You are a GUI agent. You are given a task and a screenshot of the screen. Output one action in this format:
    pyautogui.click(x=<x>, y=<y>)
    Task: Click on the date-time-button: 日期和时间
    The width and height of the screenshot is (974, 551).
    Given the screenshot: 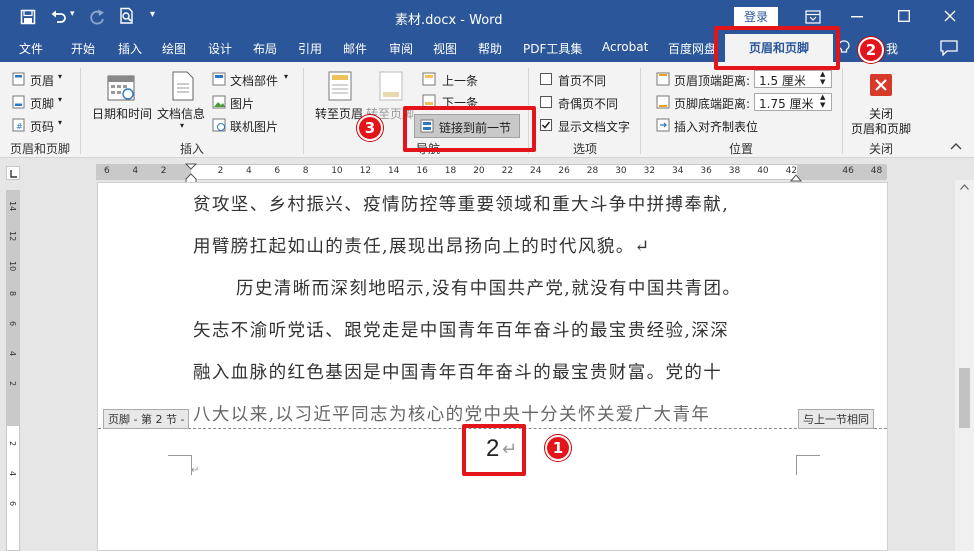 What is the action you would take?
    pyautogui.click(x=122, y=113)
    